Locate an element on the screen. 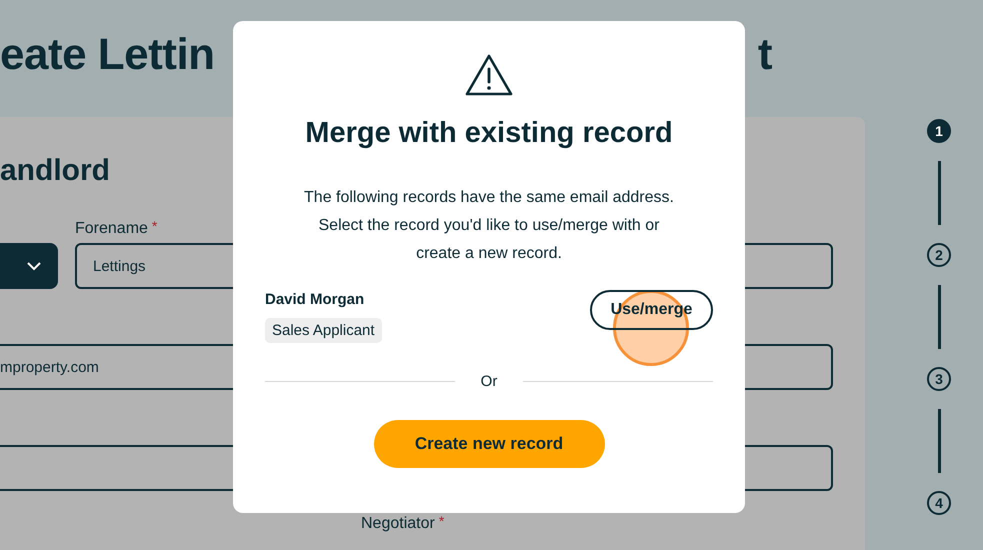  field-label: Forename is located at coordinates (111, 229).